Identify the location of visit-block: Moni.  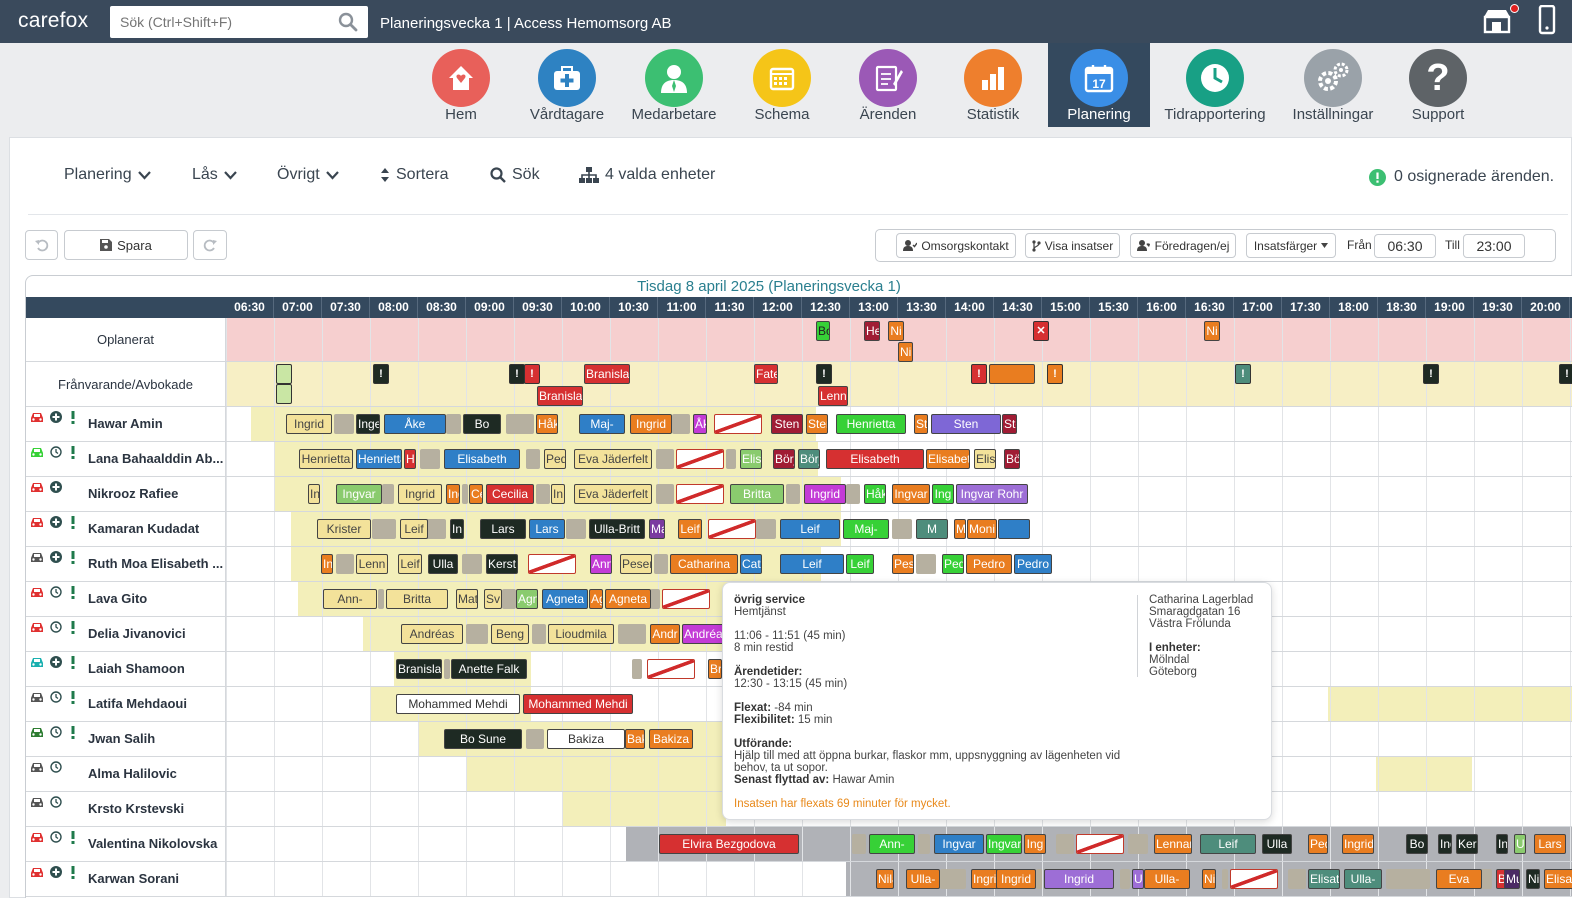
(982, 529).